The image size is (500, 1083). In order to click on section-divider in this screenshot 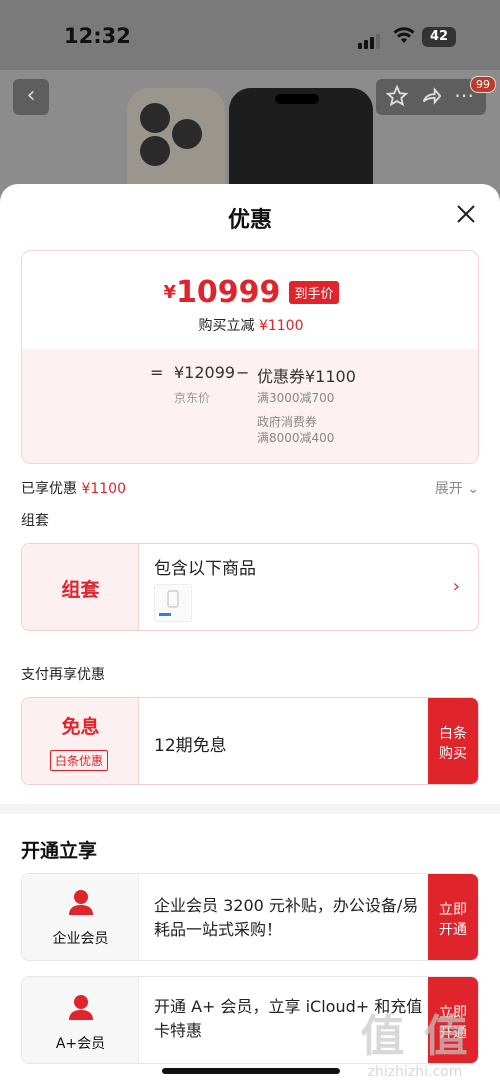, I will do `click(250, 809)`.